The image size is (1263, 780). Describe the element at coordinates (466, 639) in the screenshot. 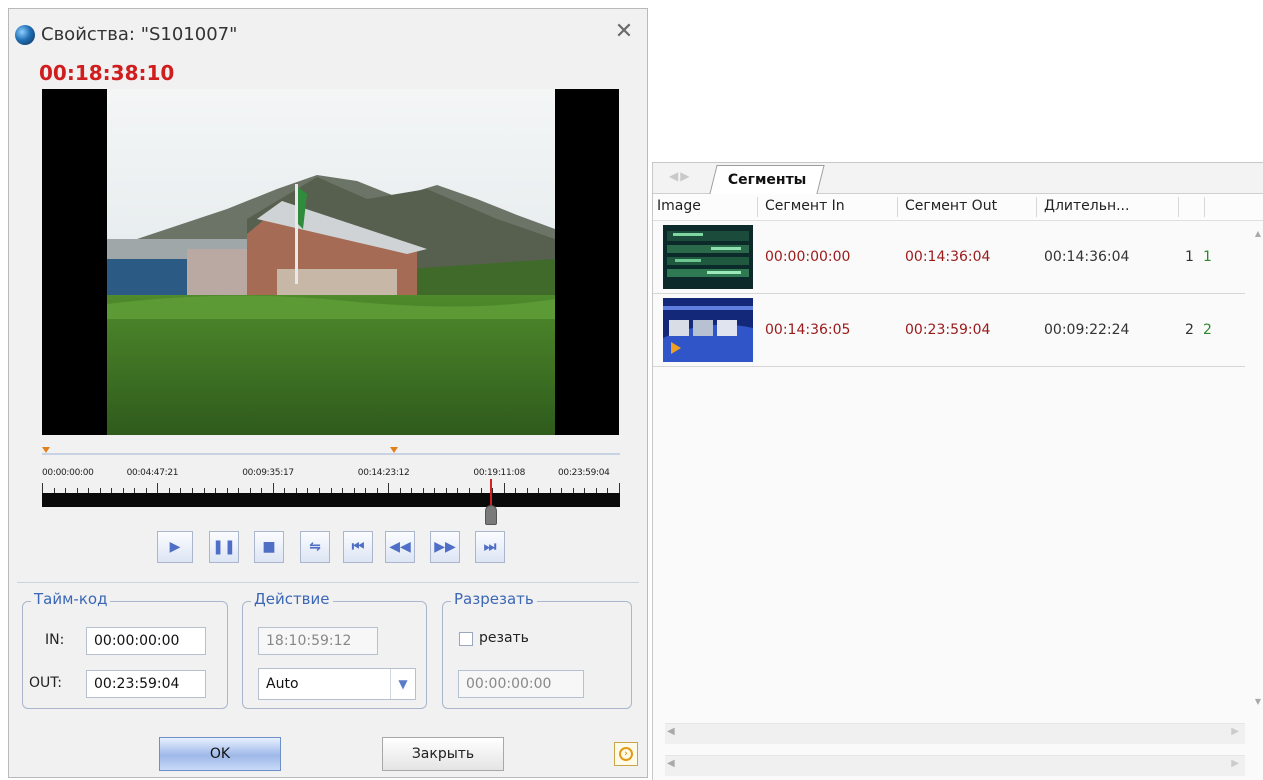

I see `cut-checkbox` at that location.